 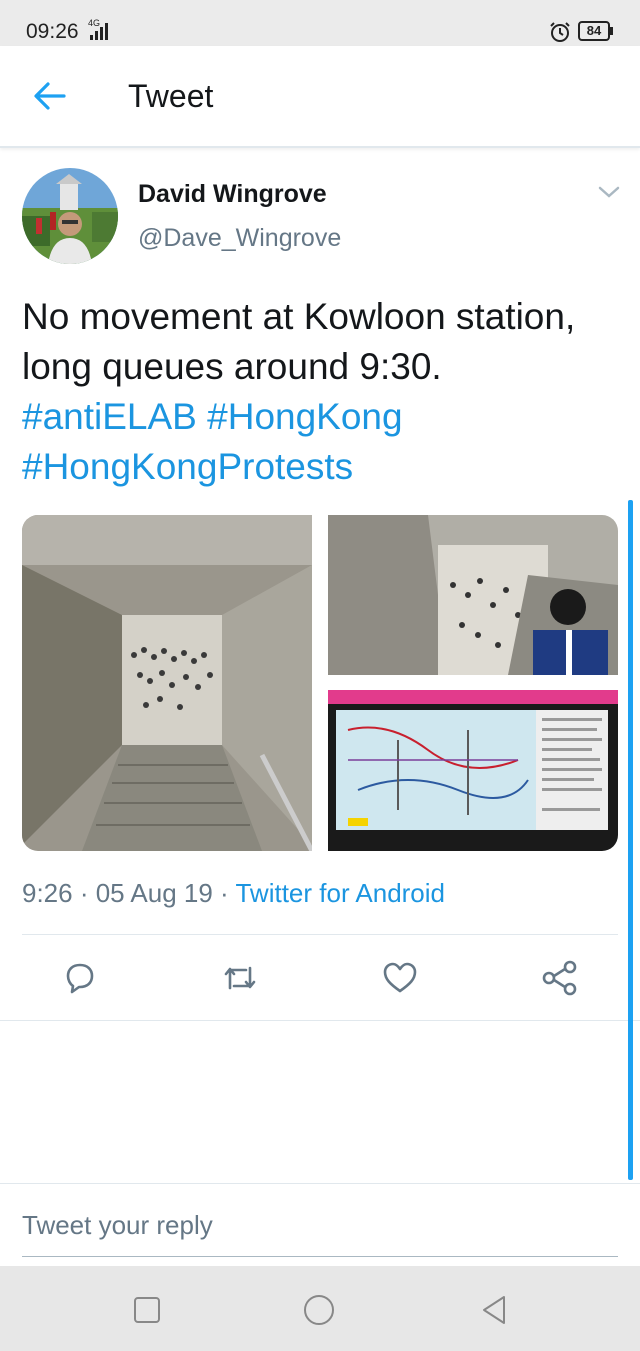 I want to click on status-time: 09:26, so click(x=52, y=31).